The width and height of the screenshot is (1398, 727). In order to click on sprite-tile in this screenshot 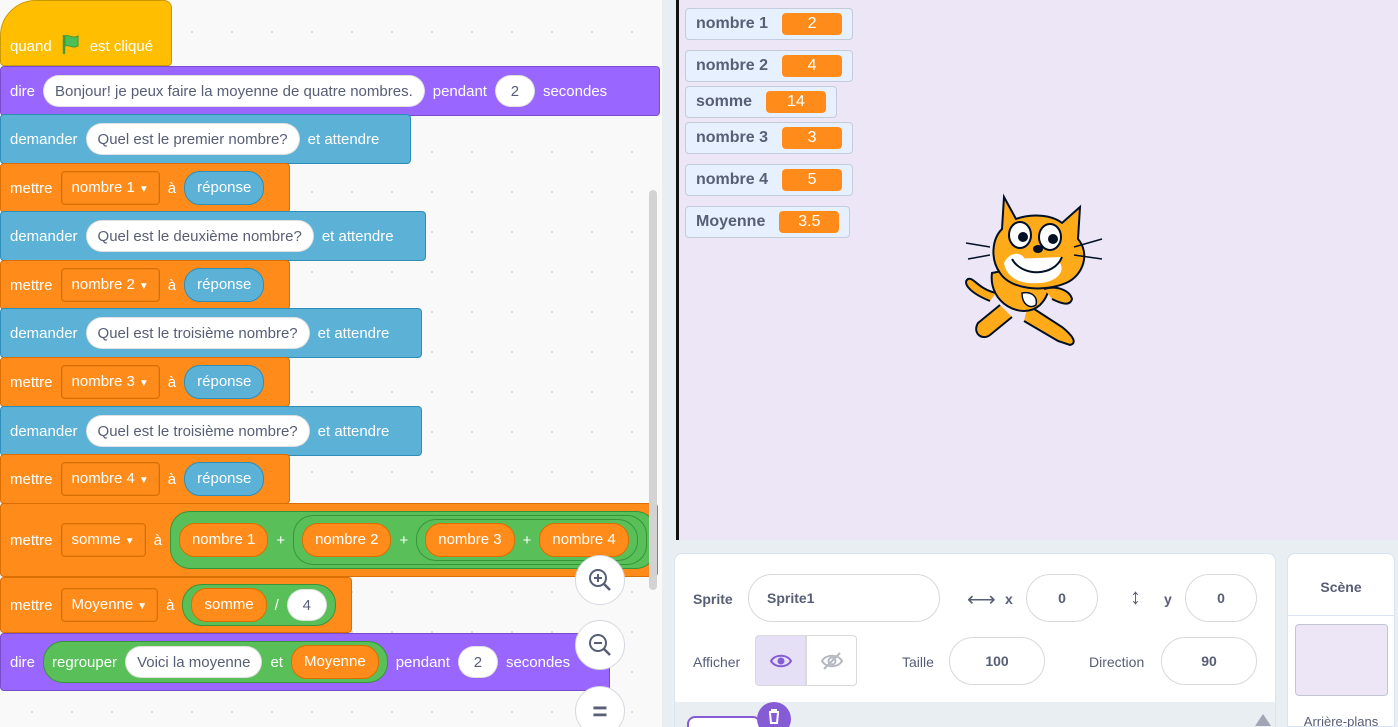, I will do `click(724, 721)`.